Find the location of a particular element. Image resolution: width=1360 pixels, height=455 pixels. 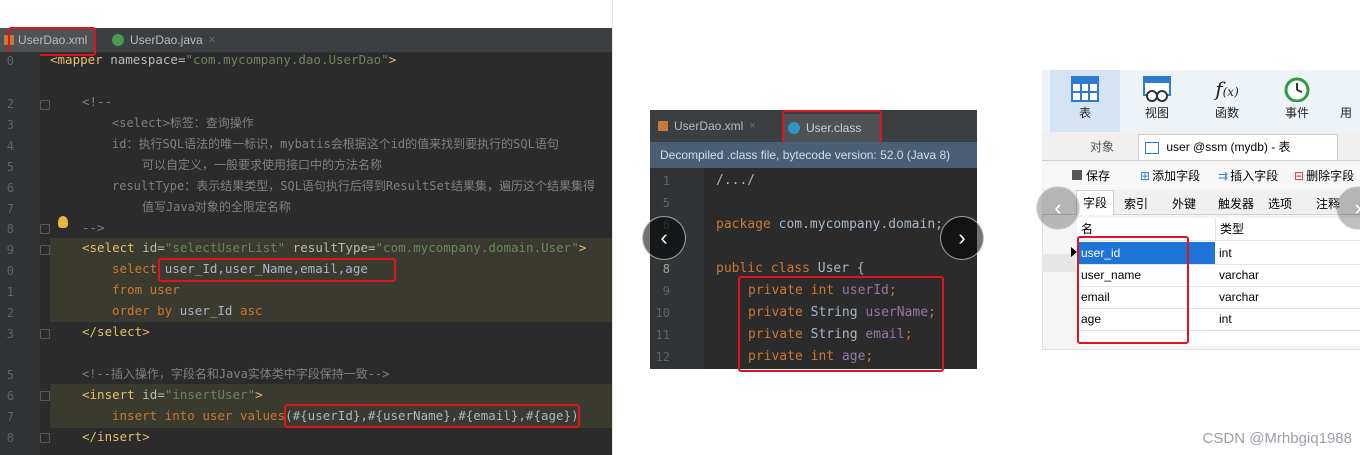

toolbar-function-button: f(x) 函数 is located at coordinates (1227, 101).